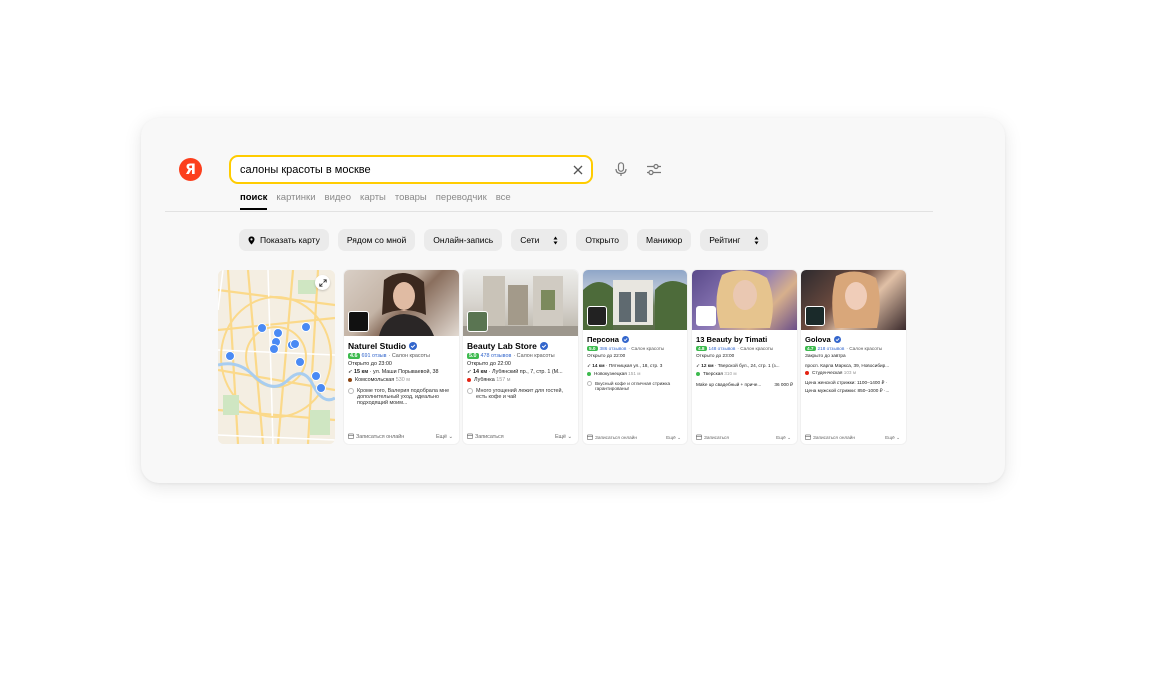 This screenshot has height=676, width=1153. Describe the element at coordinates (401, 372) in the screenshot. I see `address-row: ➶ 15 км · ул. Маши Порываевой, 38` at that location.